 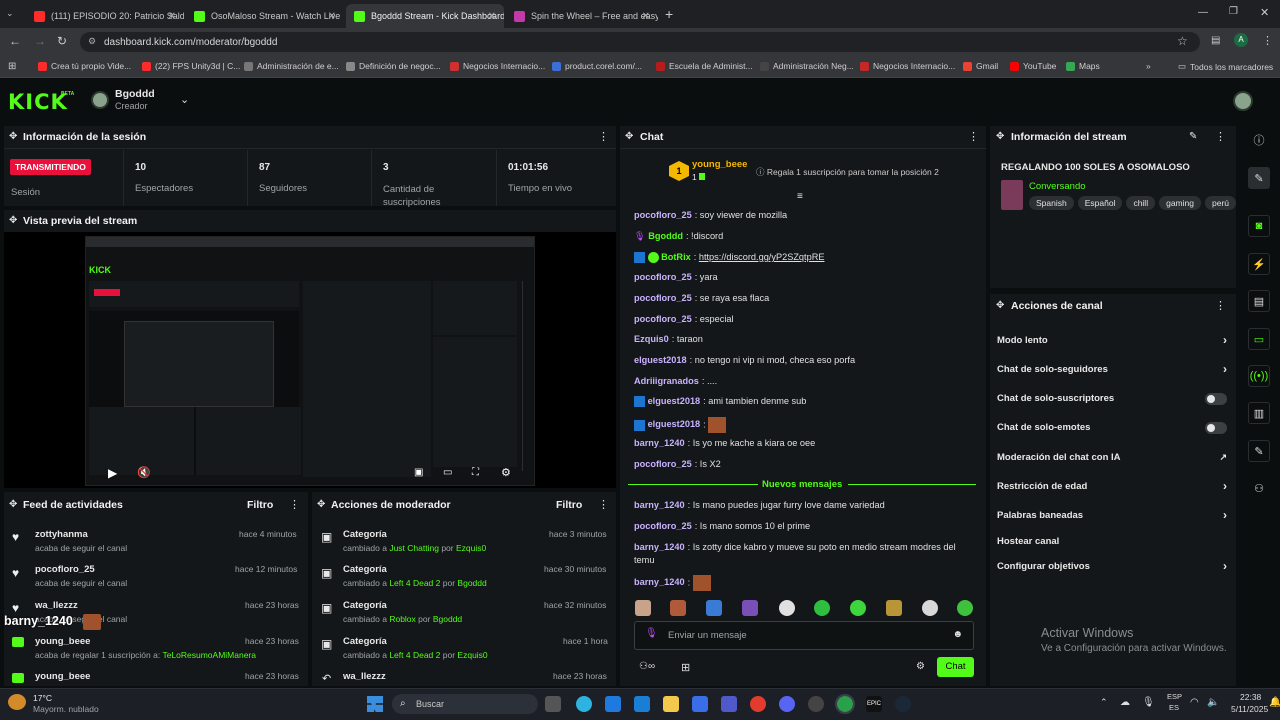 I want to click on pinned-user: young_beee, so click(x=719, y=164).